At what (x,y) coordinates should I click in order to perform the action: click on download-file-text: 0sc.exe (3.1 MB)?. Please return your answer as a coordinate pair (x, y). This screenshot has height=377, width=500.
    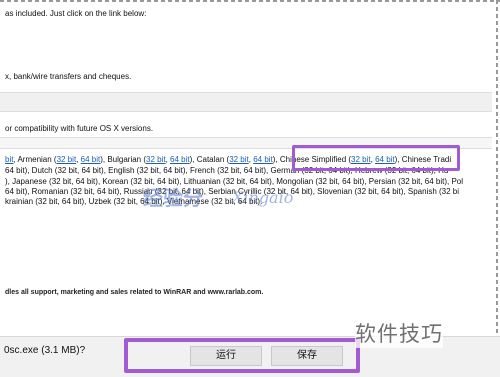
    Looking at the image, I should click on (45, 350).